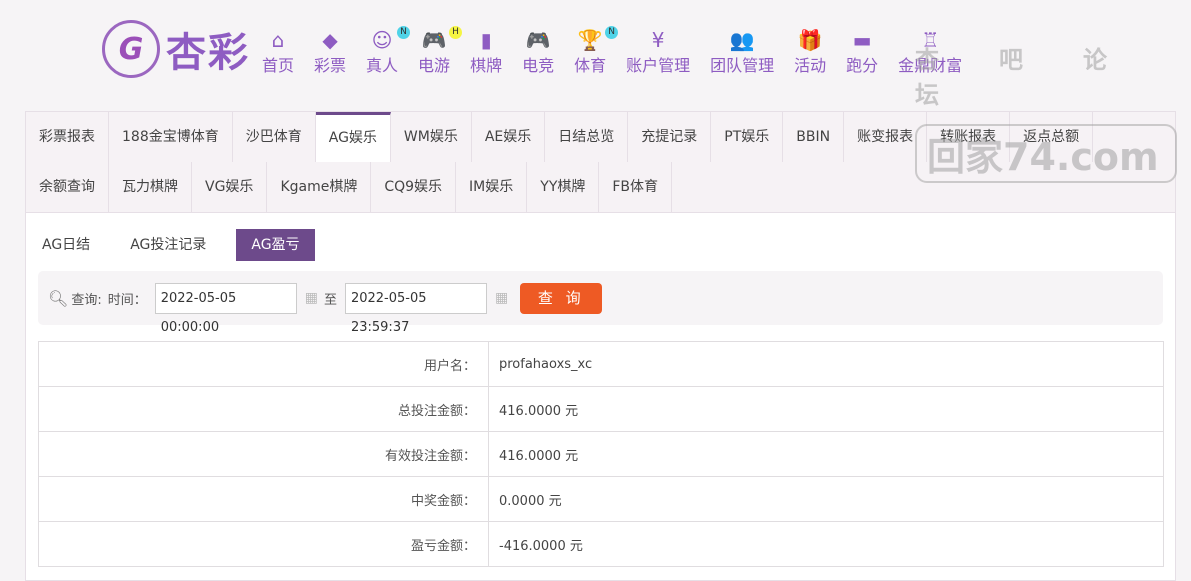 The height and width of the screenshot is (581, 1191). What do you see at coordinates (330, 40) in the screenshot?
I see `ticket-icon: ◆` at bounding box center [330, 40].